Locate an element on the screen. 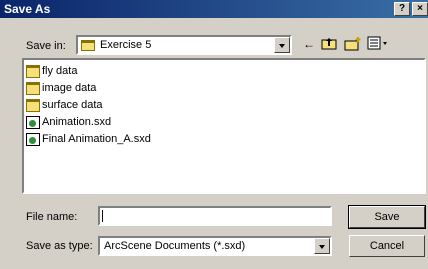 Image resolution: width=428 pixels, height=269 pixels. help-button: ? is located at coordinates (402, 9).